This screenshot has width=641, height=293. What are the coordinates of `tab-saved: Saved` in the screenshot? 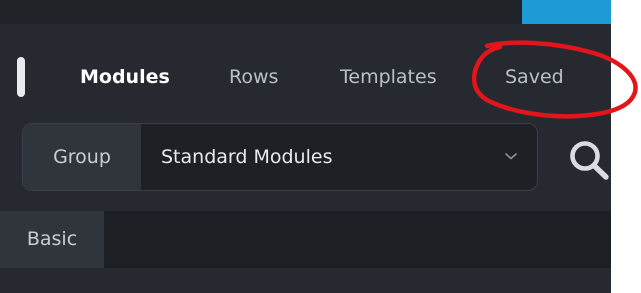 It's located at (534, 77).